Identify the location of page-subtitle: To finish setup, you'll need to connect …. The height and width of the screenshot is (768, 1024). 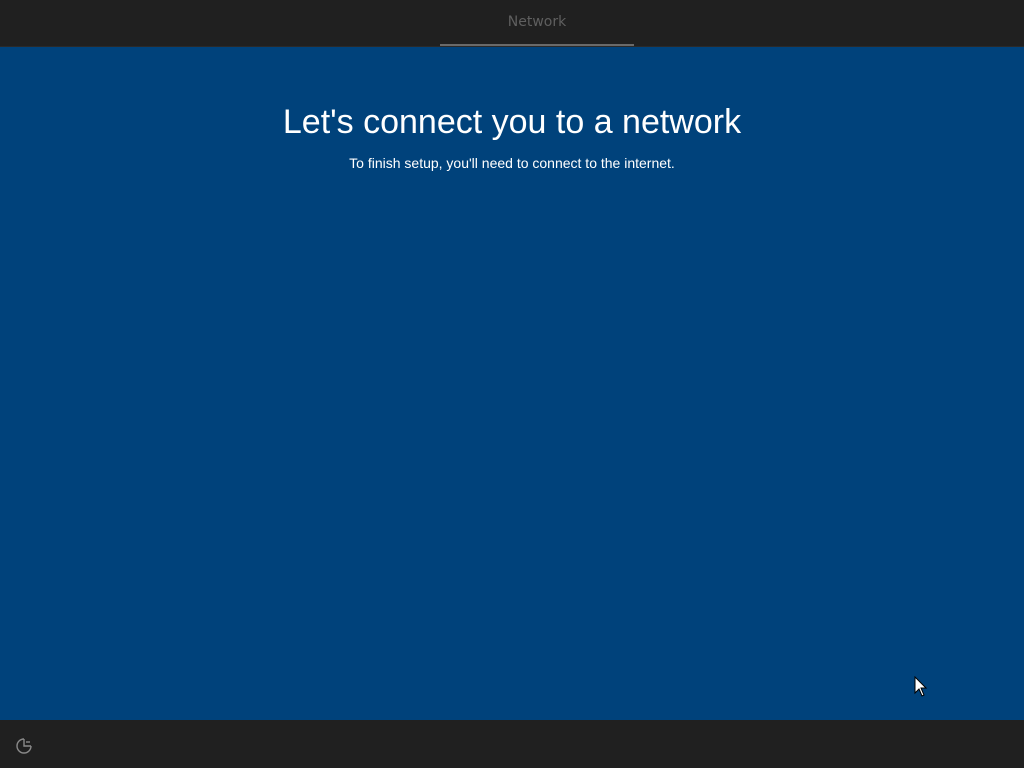
(512, 163).